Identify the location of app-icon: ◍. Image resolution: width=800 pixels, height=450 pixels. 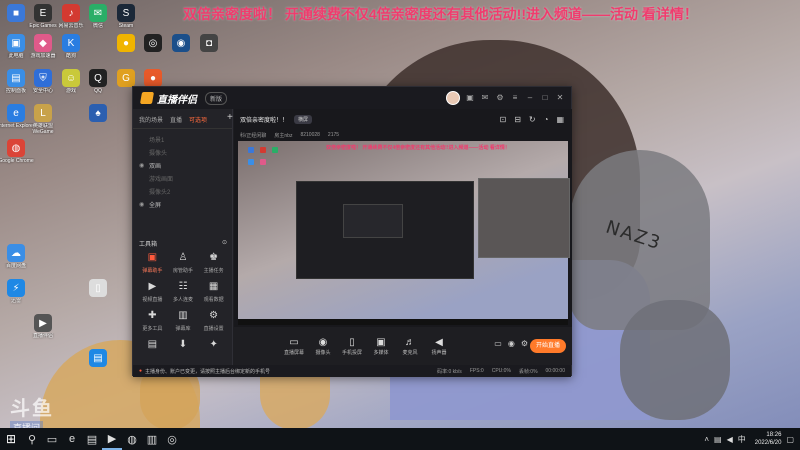
(16, 148).